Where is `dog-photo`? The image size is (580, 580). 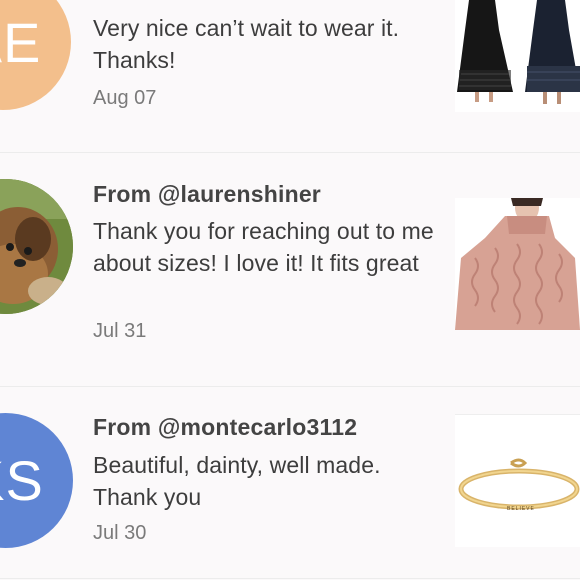 dog-photo is located at coordinates (36, 246).